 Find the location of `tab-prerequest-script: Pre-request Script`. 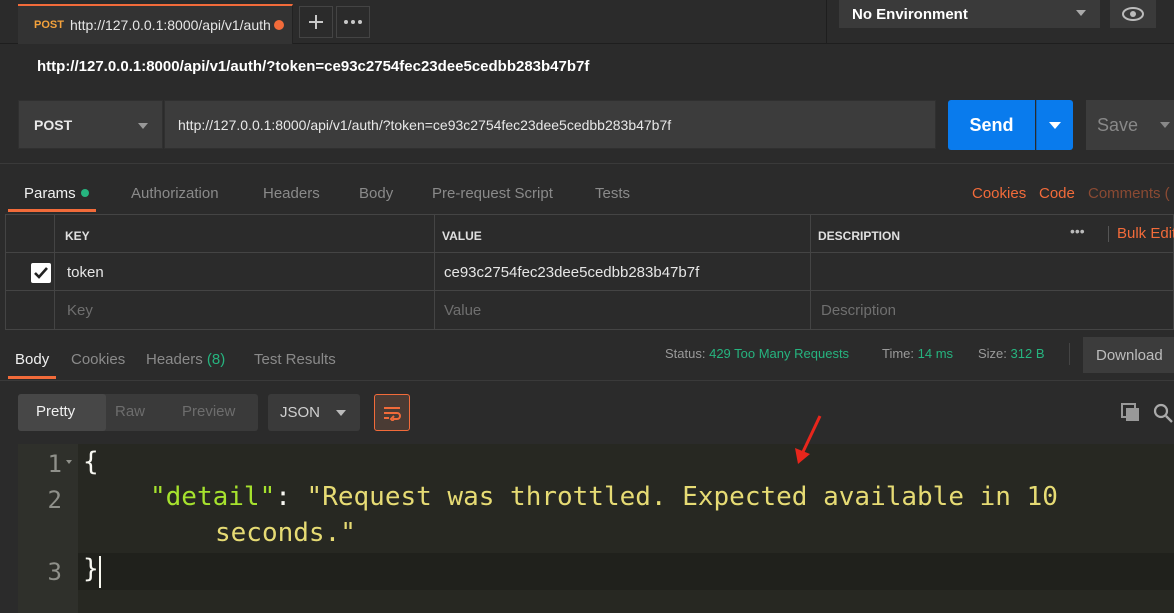

tab-prerequest-script: Pre-request Script is located at coordinates (492, 193).